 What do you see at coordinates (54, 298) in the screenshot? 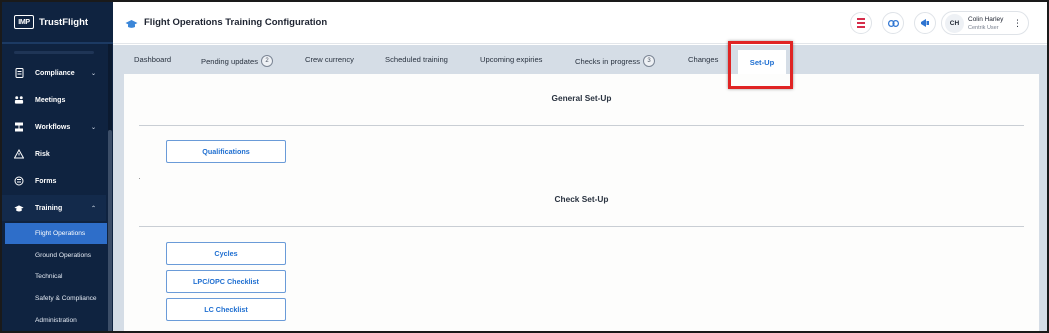
I see `sidebar-subitem-safety-compliance: Safety & Compliance` at bounding box center [54, 298].